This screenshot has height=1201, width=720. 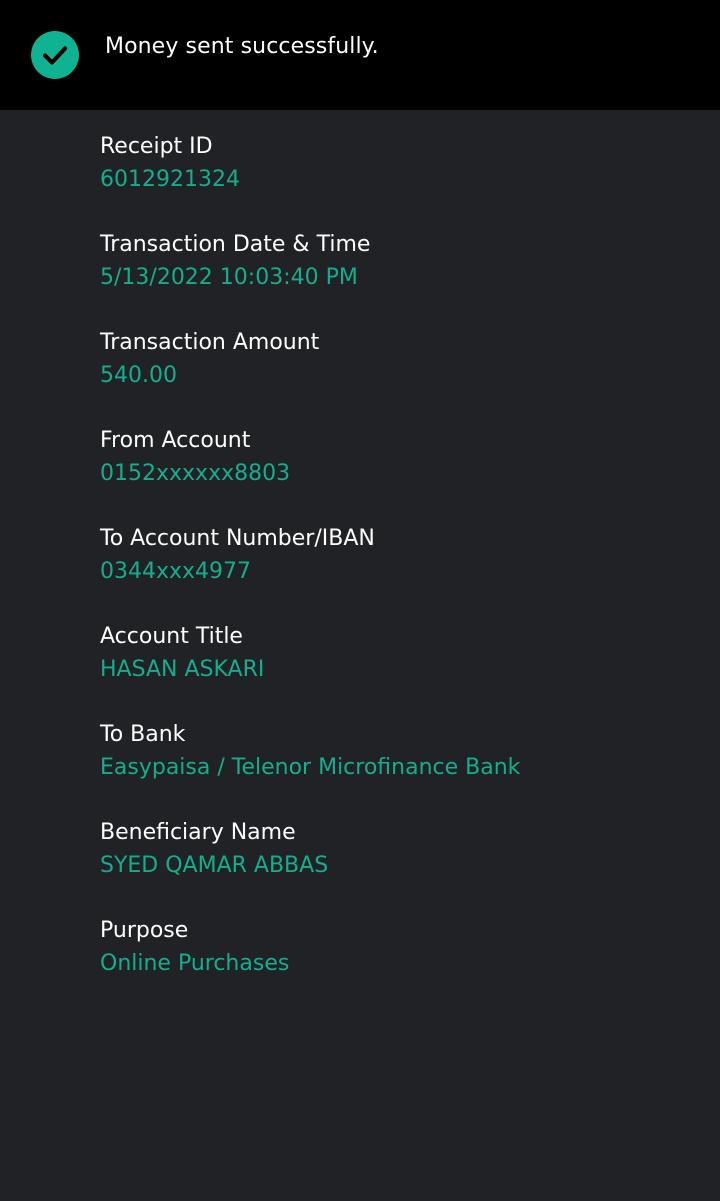 I want to click on to-account-label: To Account Number/IBAN, so click(x=237, y=538).